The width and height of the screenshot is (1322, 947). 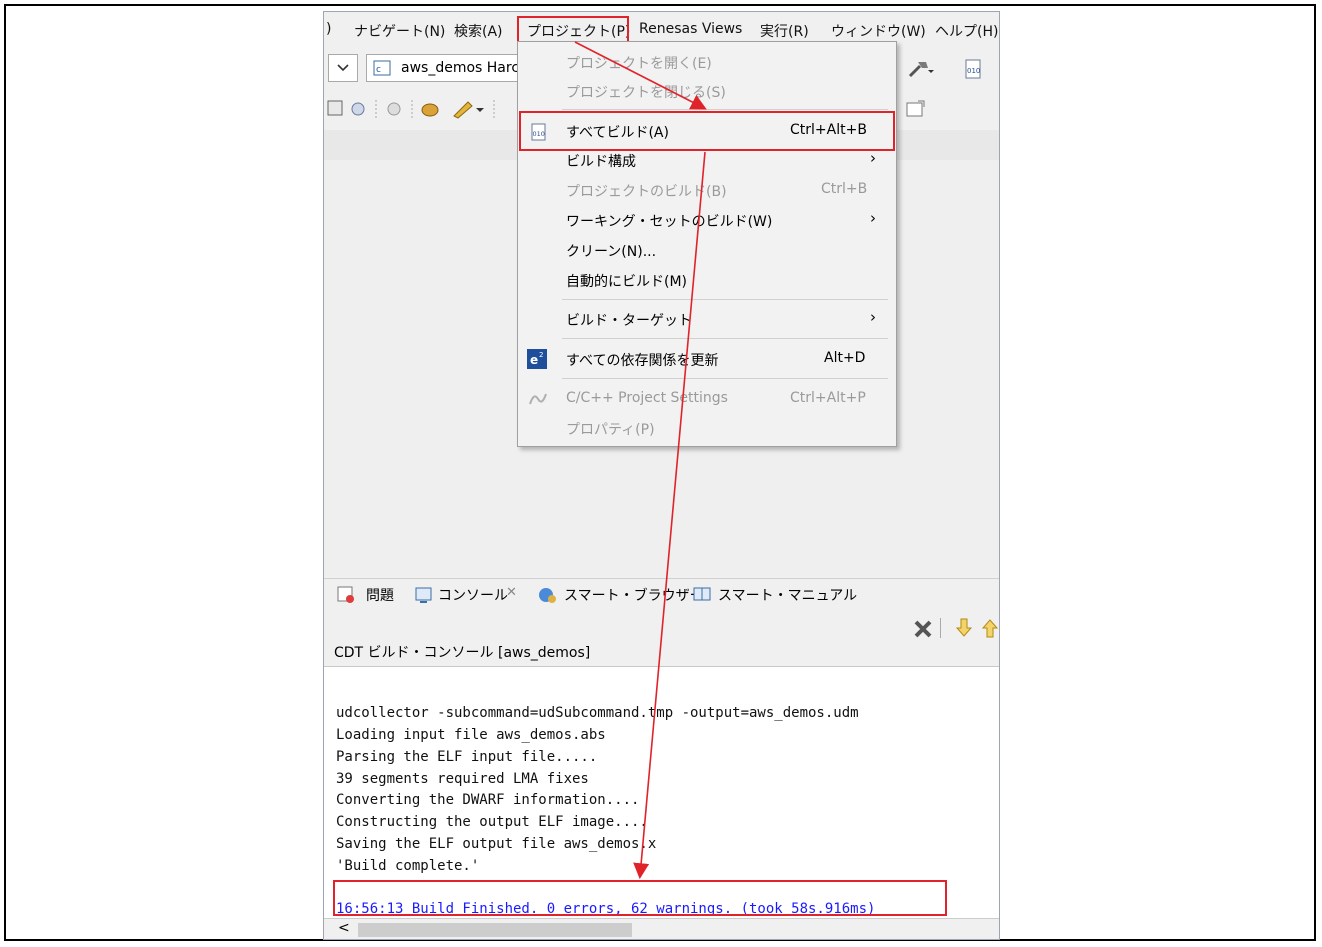 I want to click on menu-run: 実行(R), so click(x=784, y=31).